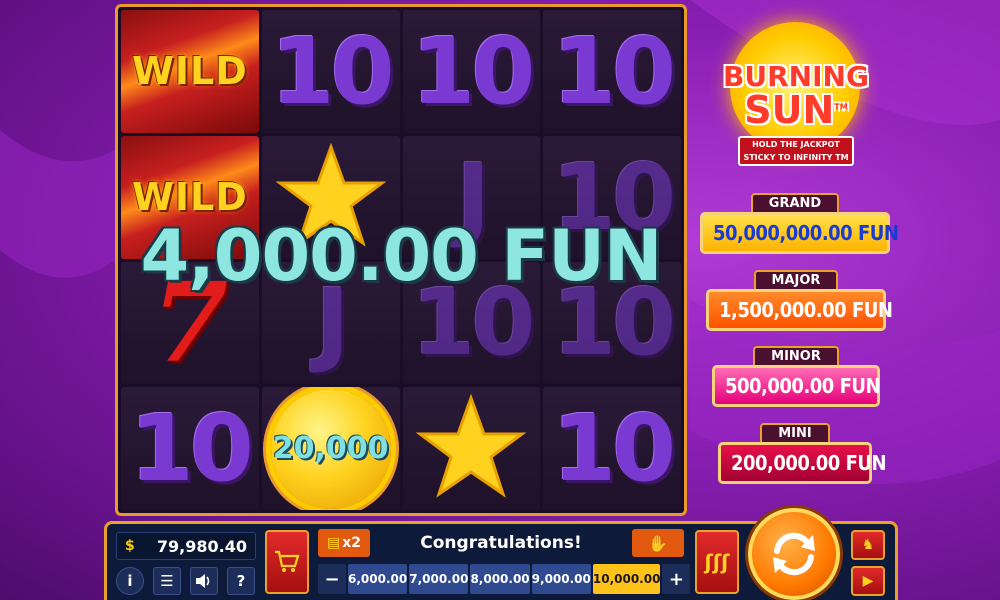 The width and height of the screenshot is (1000, 600). What do you see at coordinates (201, 546) in the screenshot?
I see `balance-value: 79,980.40` at bounding box center [201, 546].